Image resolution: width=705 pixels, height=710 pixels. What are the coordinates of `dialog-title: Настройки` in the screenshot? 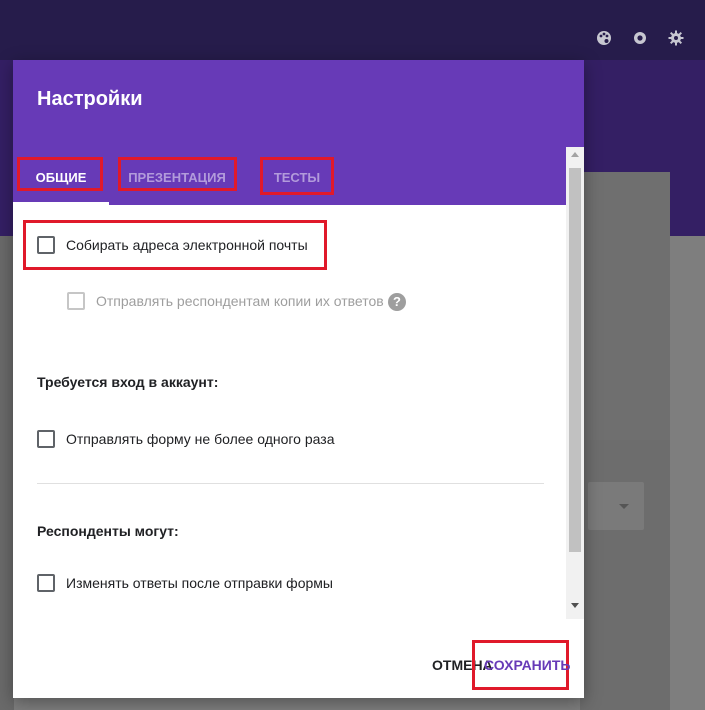 It's located at (90, 99).